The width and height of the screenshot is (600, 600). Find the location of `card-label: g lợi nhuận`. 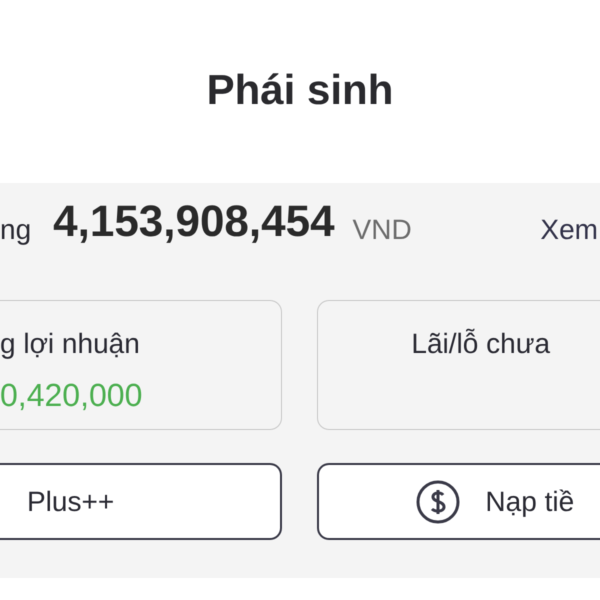

card-label: g lợi nhuận is located at coordinates (70, 344).